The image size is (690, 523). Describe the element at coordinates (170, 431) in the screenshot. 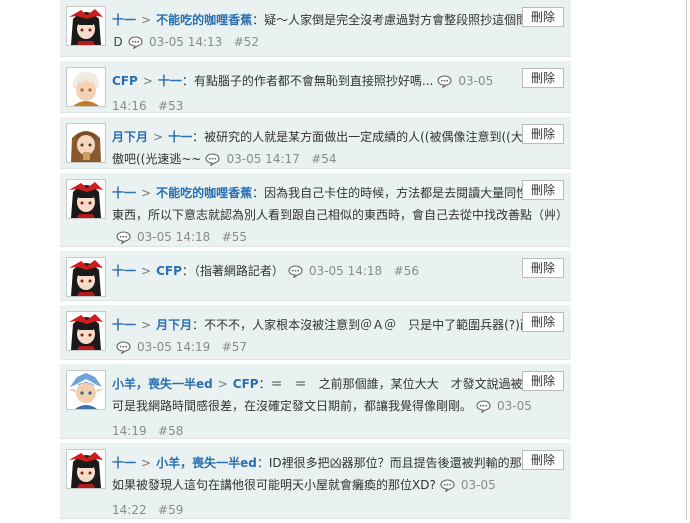

I see `comment-floor-link: #58` at that location.